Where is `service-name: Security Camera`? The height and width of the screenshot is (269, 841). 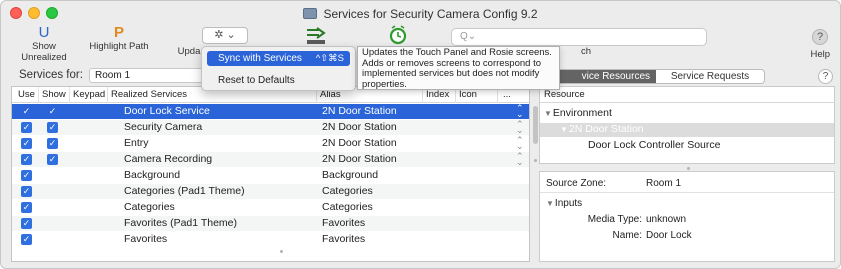 service-name: Security Camera is located at coordinates (163, 127).